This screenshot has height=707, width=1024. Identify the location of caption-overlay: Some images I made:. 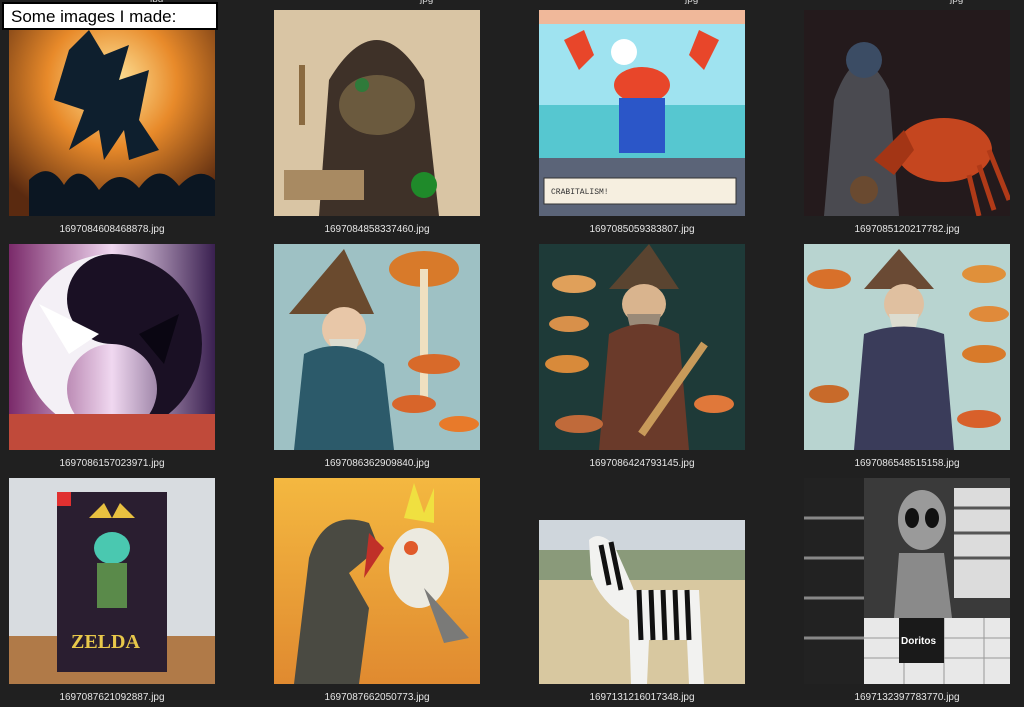
(110, 16).